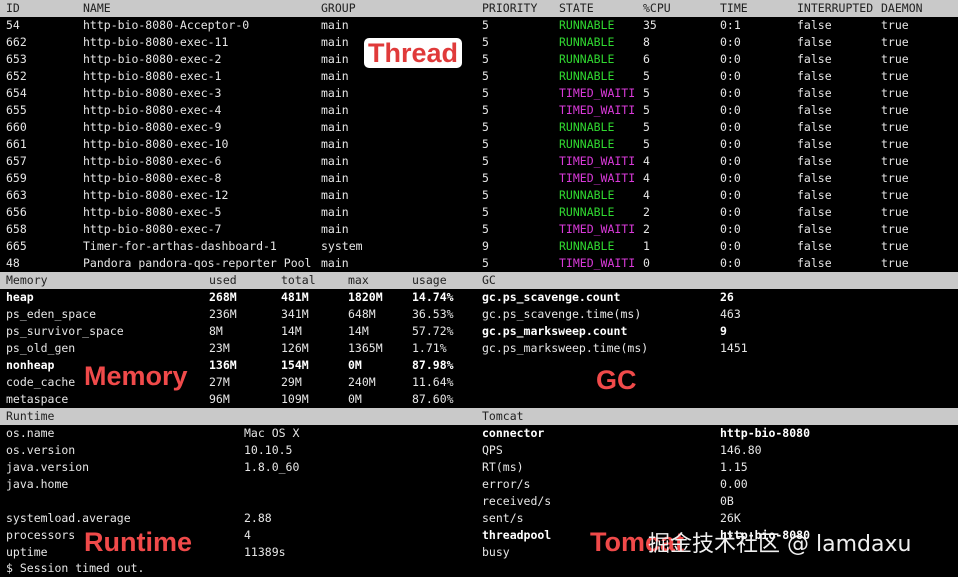 The height and width of the screenshot is (577, 958). Describe the element at coordinates (479, 450) in the screenshot. I see `runtime-row: os.version 10.10.5 QPS 146.80` at that location.